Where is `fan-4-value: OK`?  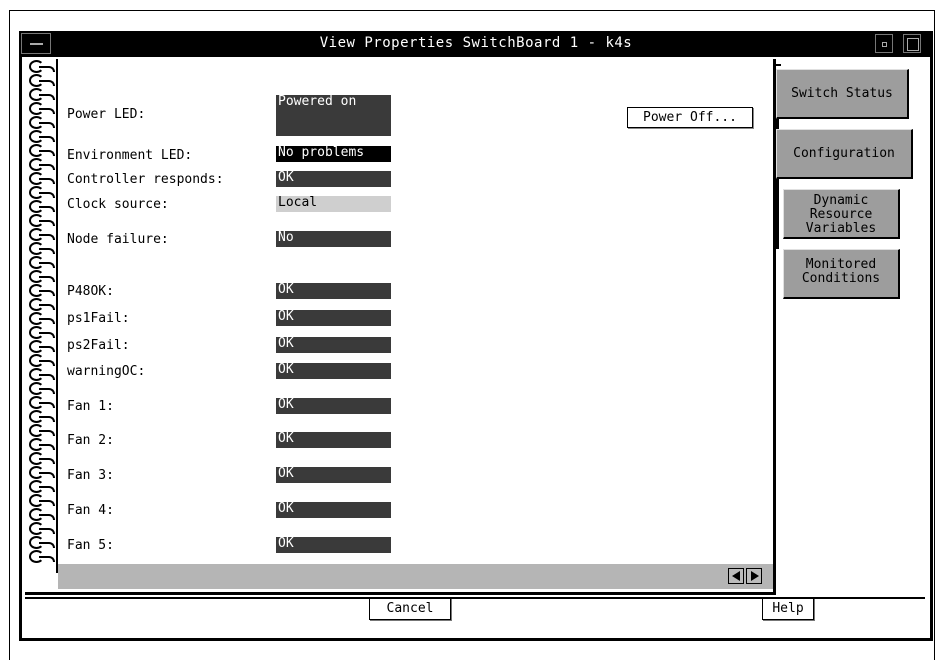 fan-4-value: OK is located at coordinates (333, 510).